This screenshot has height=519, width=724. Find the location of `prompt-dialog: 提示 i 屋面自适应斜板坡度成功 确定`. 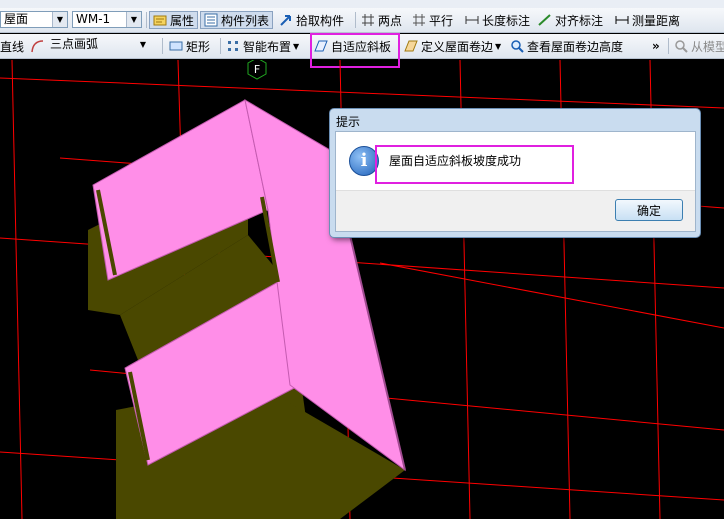

prompt-dialog: 提示 i 屋面自适应斜板坡度成功 确定 is located at coordinates (515, 173).